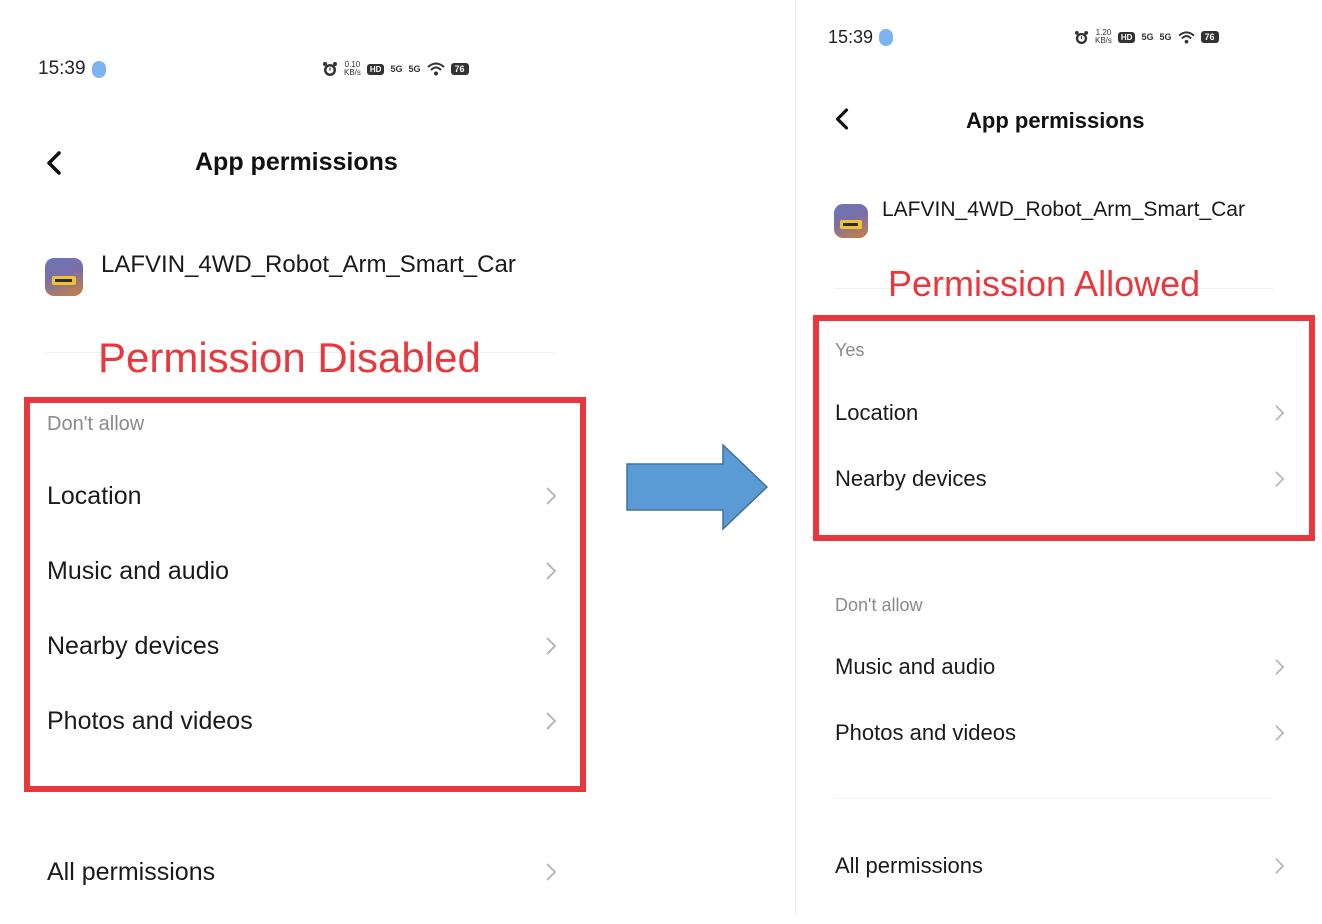 This screenshot has height=924, width=1322. I want to click on net-speed: 1.20 KB/s, so click(1103, 37).